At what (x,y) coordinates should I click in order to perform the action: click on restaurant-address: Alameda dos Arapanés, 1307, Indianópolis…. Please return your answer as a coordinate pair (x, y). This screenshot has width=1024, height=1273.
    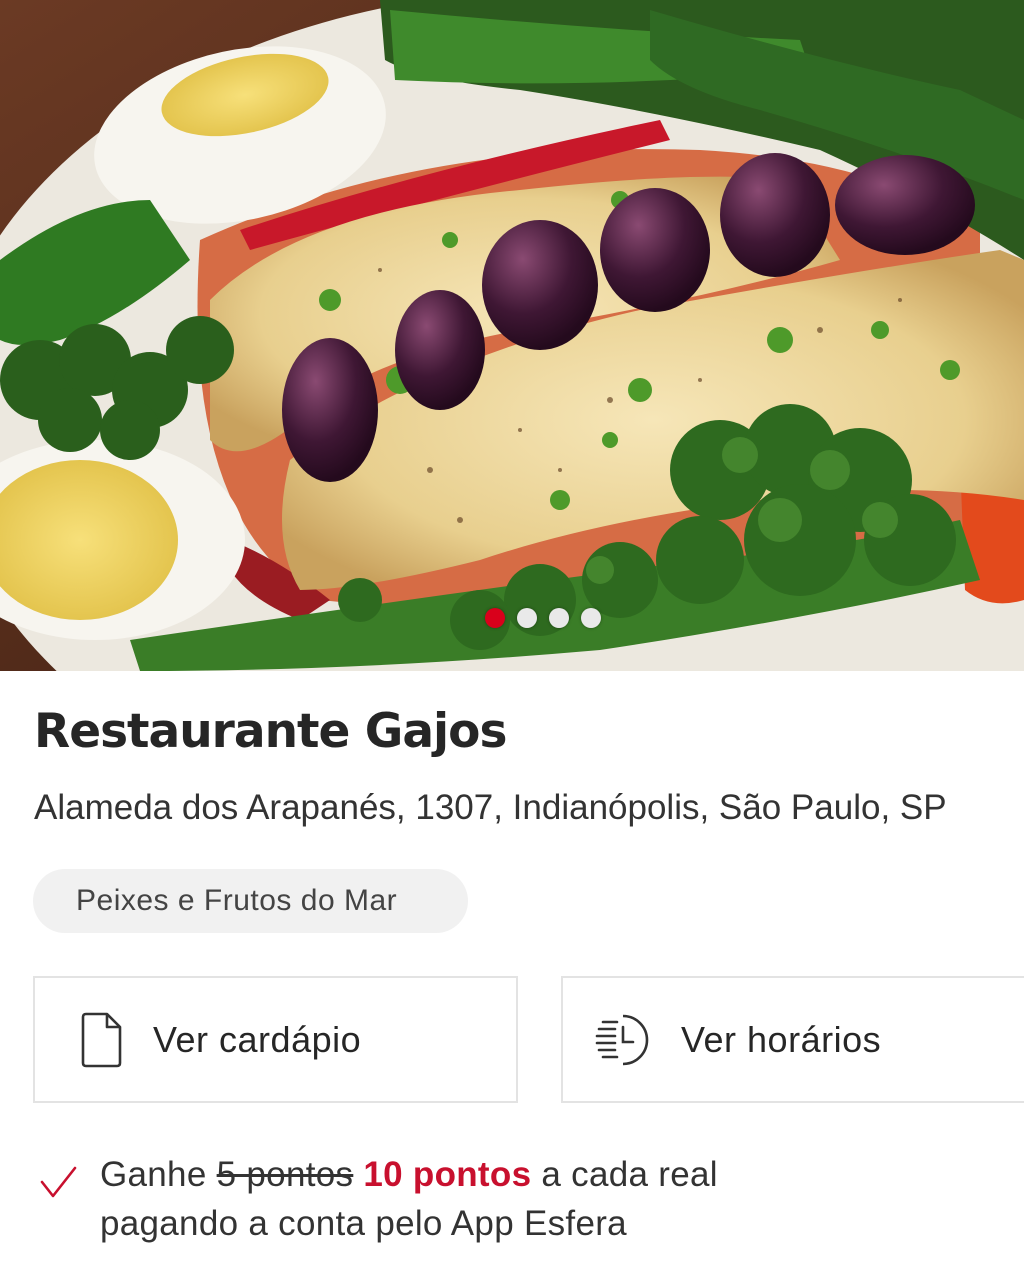
    Looking at the image, I should click on (490, 807).